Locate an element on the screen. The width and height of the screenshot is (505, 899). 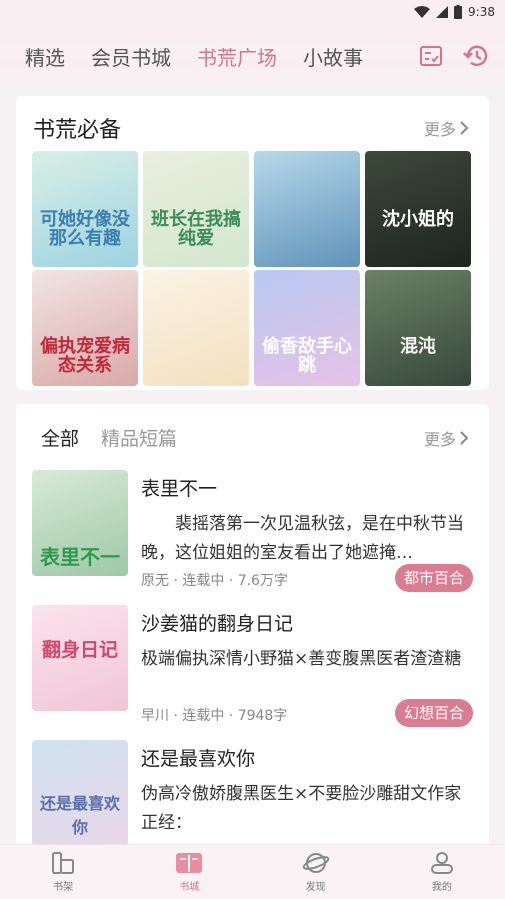
top-nav: 精选 会员书城 书荒广场 小故事 is located at coordinates (252, 56).